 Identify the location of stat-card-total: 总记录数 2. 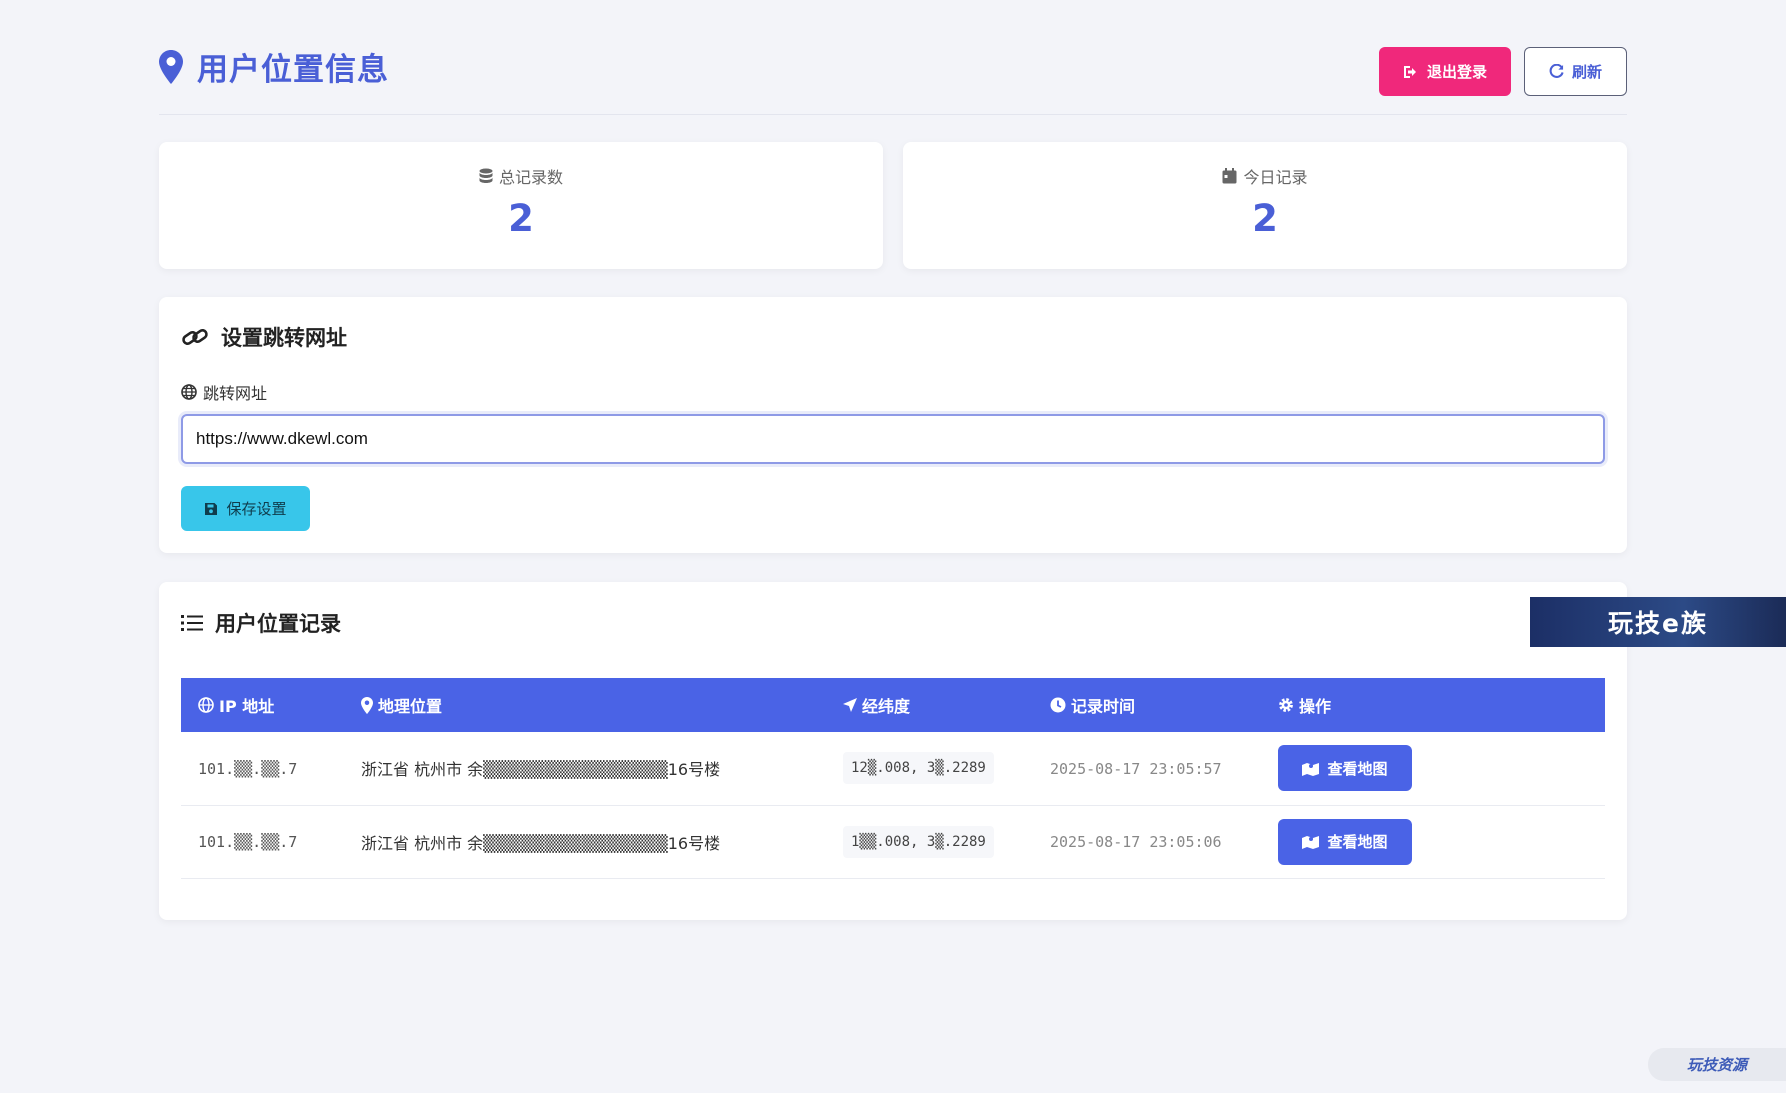
(521, 205).